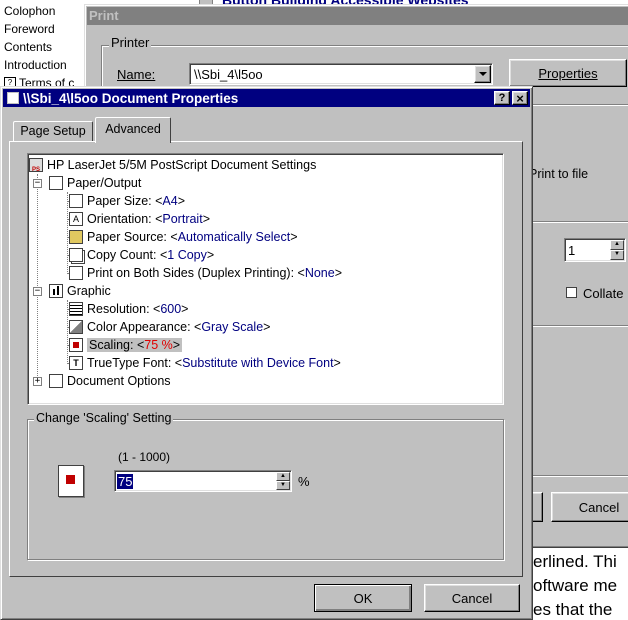  What do you see at coordinates (76, 201) in the screenshot?
I see `paper-size-icon` at bounding box center [76, 201].